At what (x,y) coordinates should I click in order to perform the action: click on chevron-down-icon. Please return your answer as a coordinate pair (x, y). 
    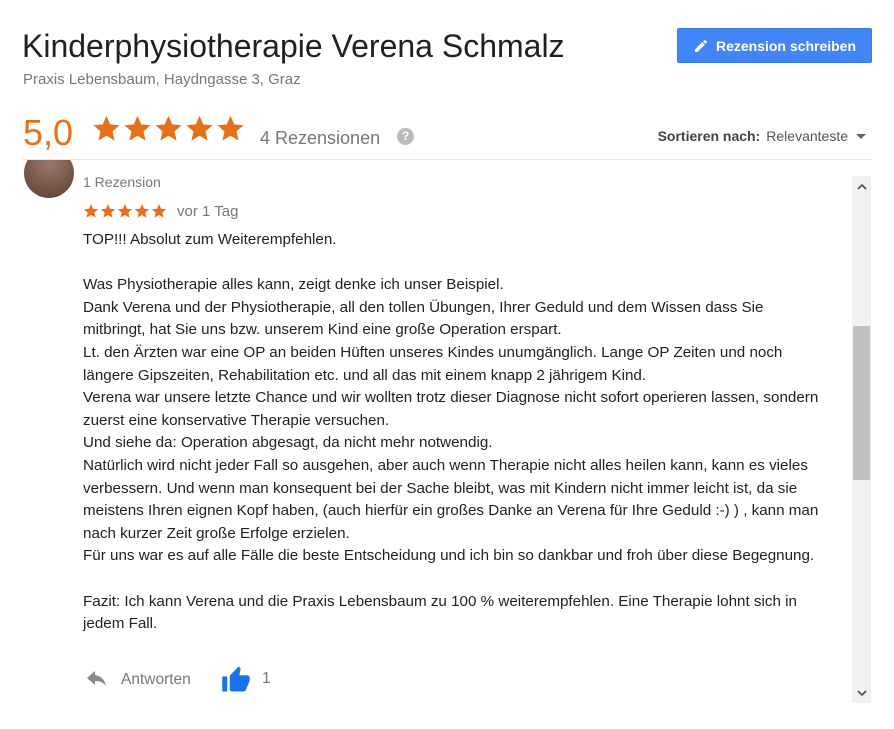
    Looking at the image, I should click on (861, 692).